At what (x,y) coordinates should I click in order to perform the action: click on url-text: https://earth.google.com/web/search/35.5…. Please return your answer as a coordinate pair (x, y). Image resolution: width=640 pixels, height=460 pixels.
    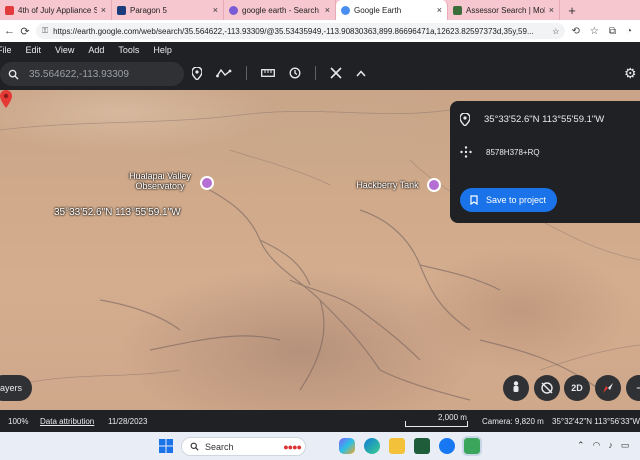
    Looking at the image, I should click on (293, 31).